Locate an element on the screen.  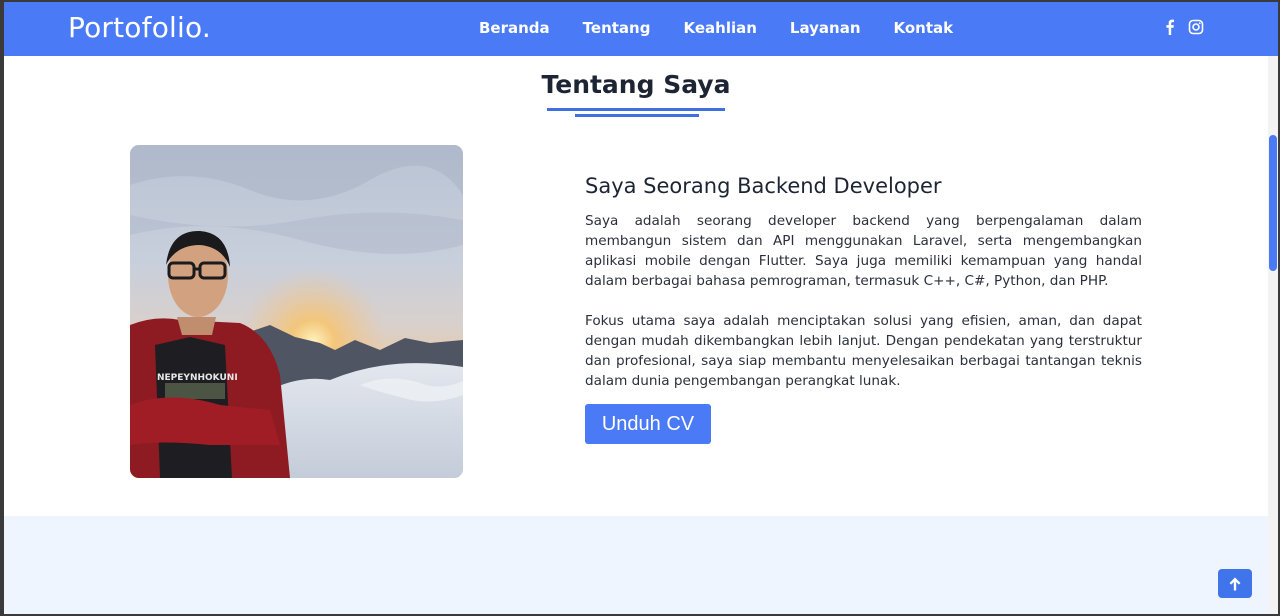
brand-logo: Portofolio. is located at coordinates (139, 27).